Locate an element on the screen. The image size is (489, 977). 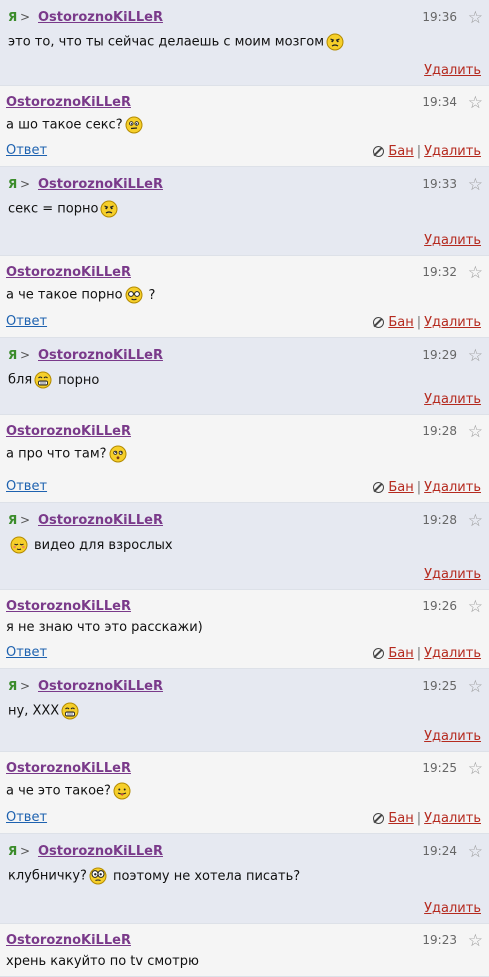
message-text-before: я не знаю что это расскажи) is located at coordinates (104, 627).